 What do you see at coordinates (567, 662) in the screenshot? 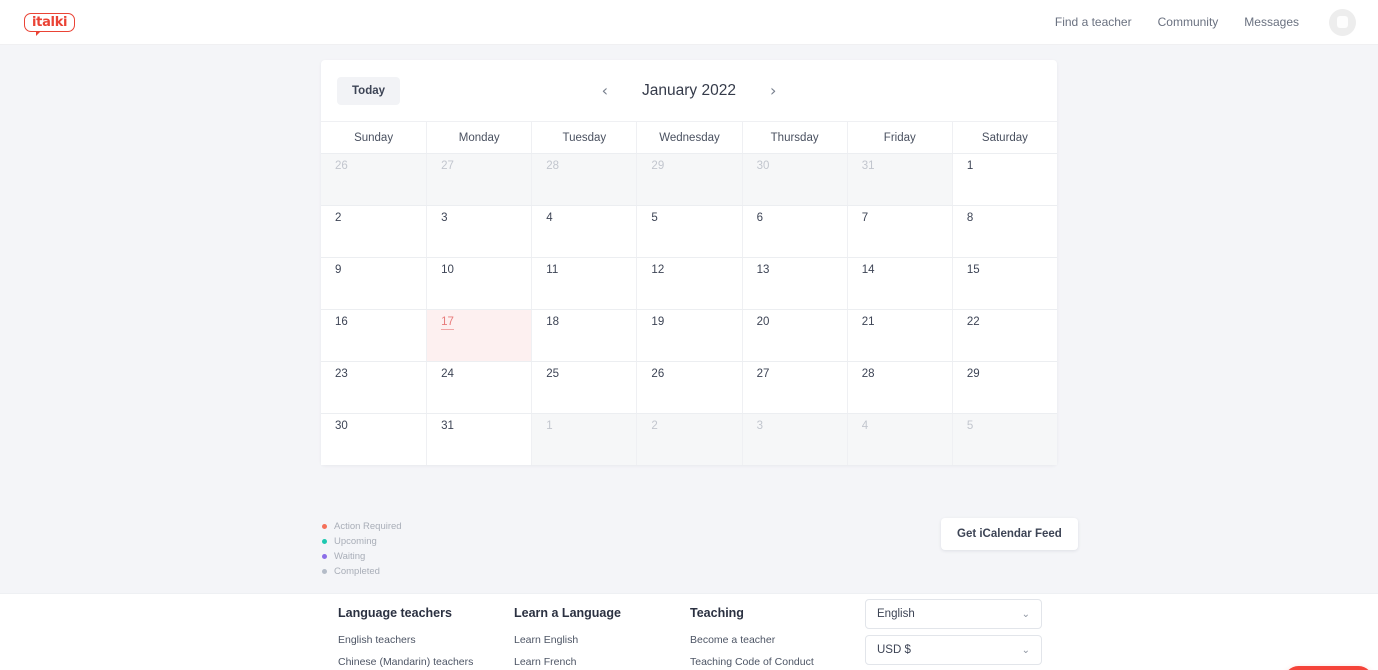
I see `footer-link-learn-french: Learn French` at bounding box center [567, 662].